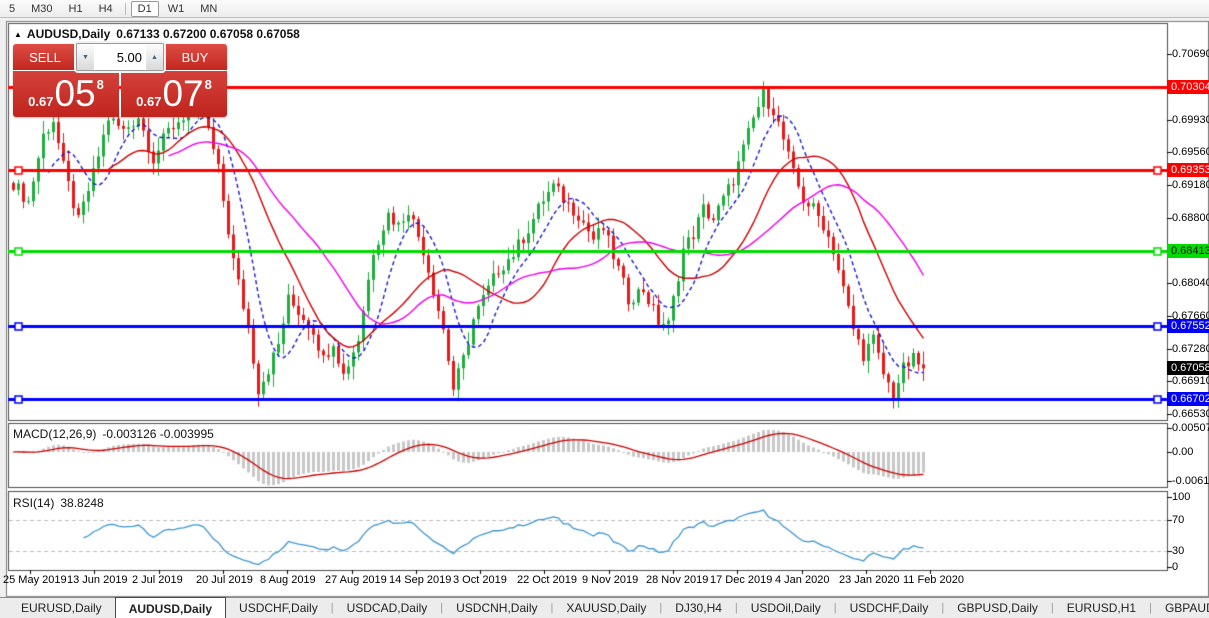 The height and width of the screenshot is (618, 1209). What do you see at coordinates (288, 580) in the screenshot?
I see `date-axis-label: 8 Aug 2019` at bounding box center [288, 580].